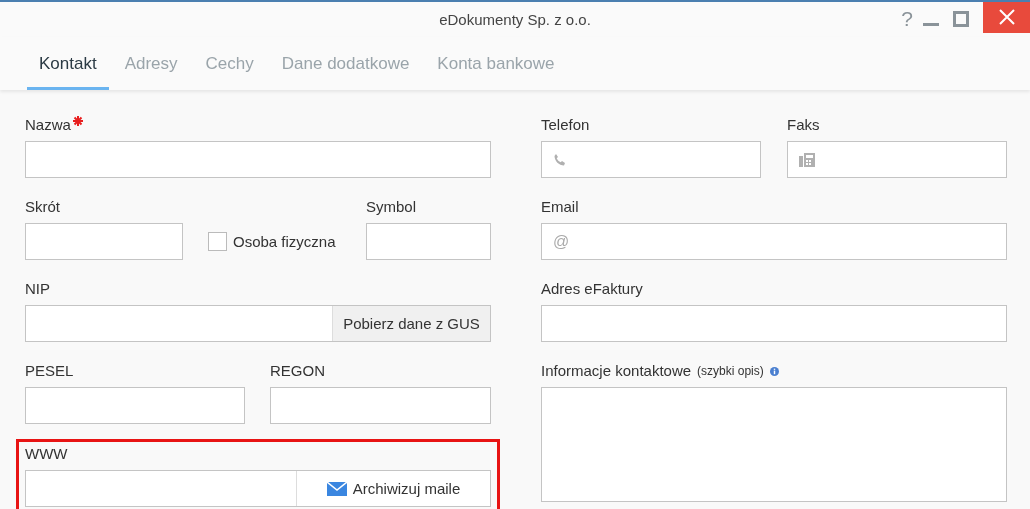 The height and width of the screenshot is (509, 1030). Describe the element at coordinates (151, 63) in the screenshot. I see `tab: Adresy` at that location.